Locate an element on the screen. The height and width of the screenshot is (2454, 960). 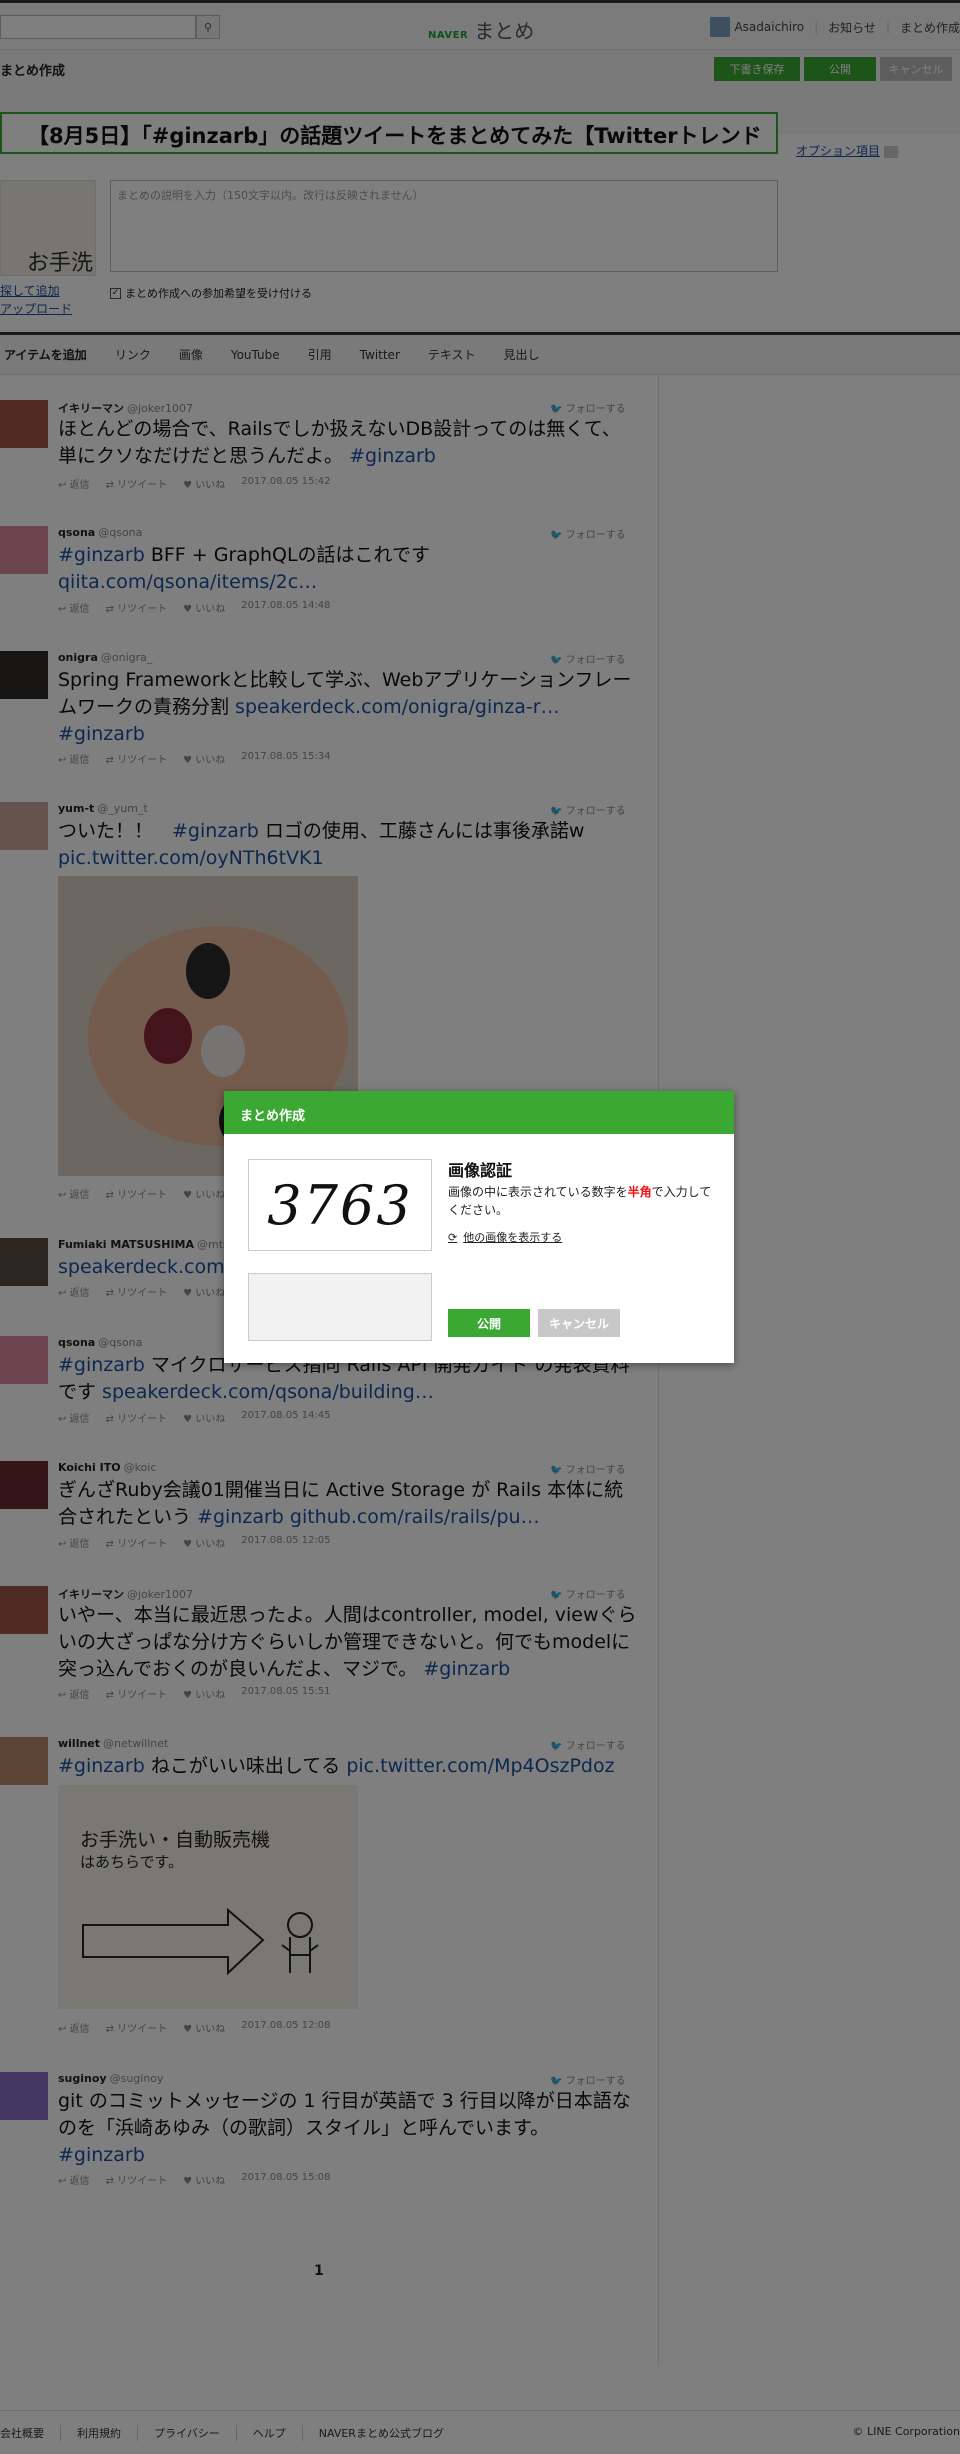
refresh-icon: ⟳ is located at coordinates (453, 1237).